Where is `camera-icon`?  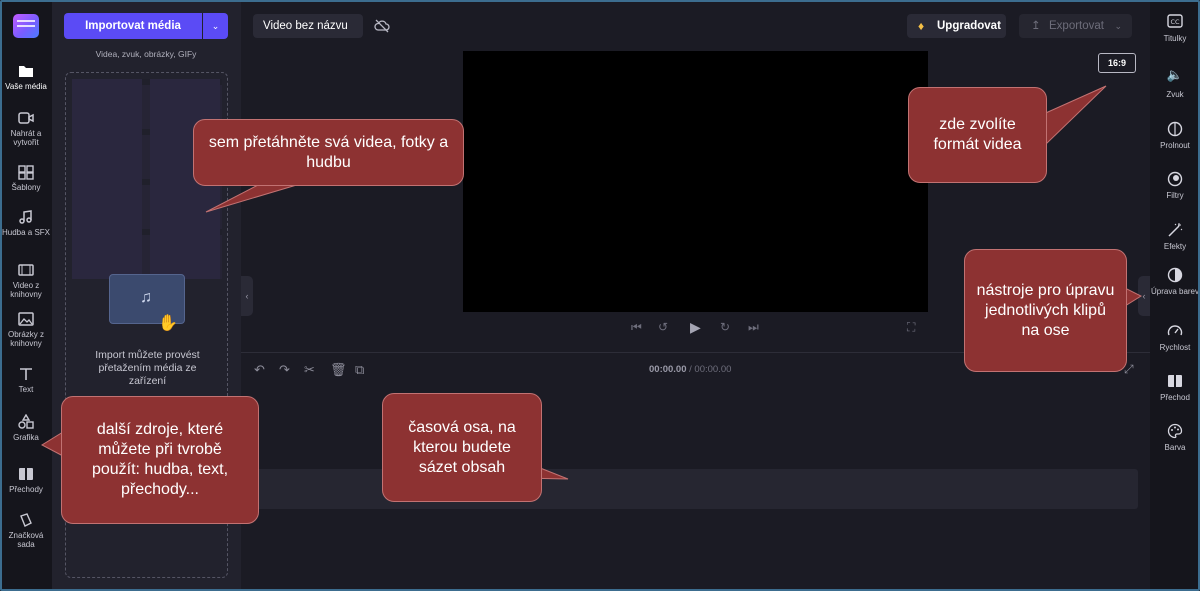 camera-icon is located at coordinates (26, 118).